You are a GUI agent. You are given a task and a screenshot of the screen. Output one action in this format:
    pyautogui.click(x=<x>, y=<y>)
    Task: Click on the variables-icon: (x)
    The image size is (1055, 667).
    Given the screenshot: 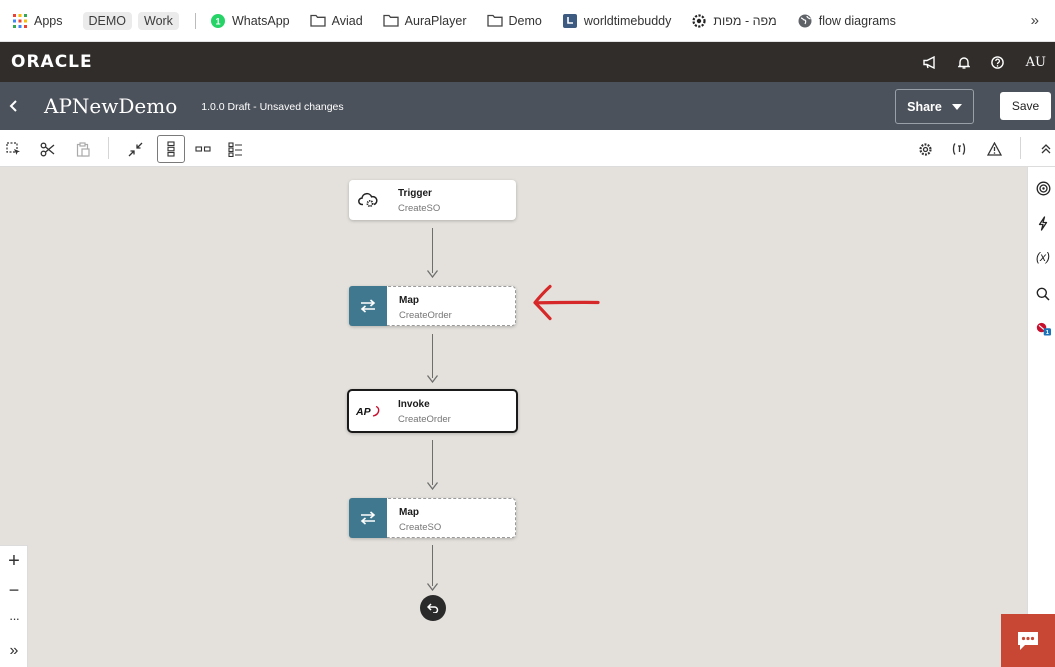 What is the action you would take?
    pyautogui.click(x=1043, y=257)
    